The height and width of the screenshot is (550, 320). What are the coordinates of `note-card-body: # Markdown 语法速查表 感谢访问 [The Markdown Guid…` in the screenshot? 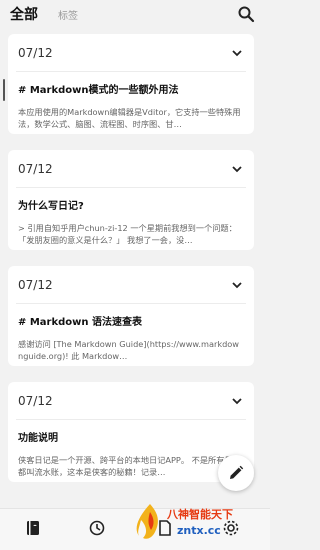 It's located at (131, 333).